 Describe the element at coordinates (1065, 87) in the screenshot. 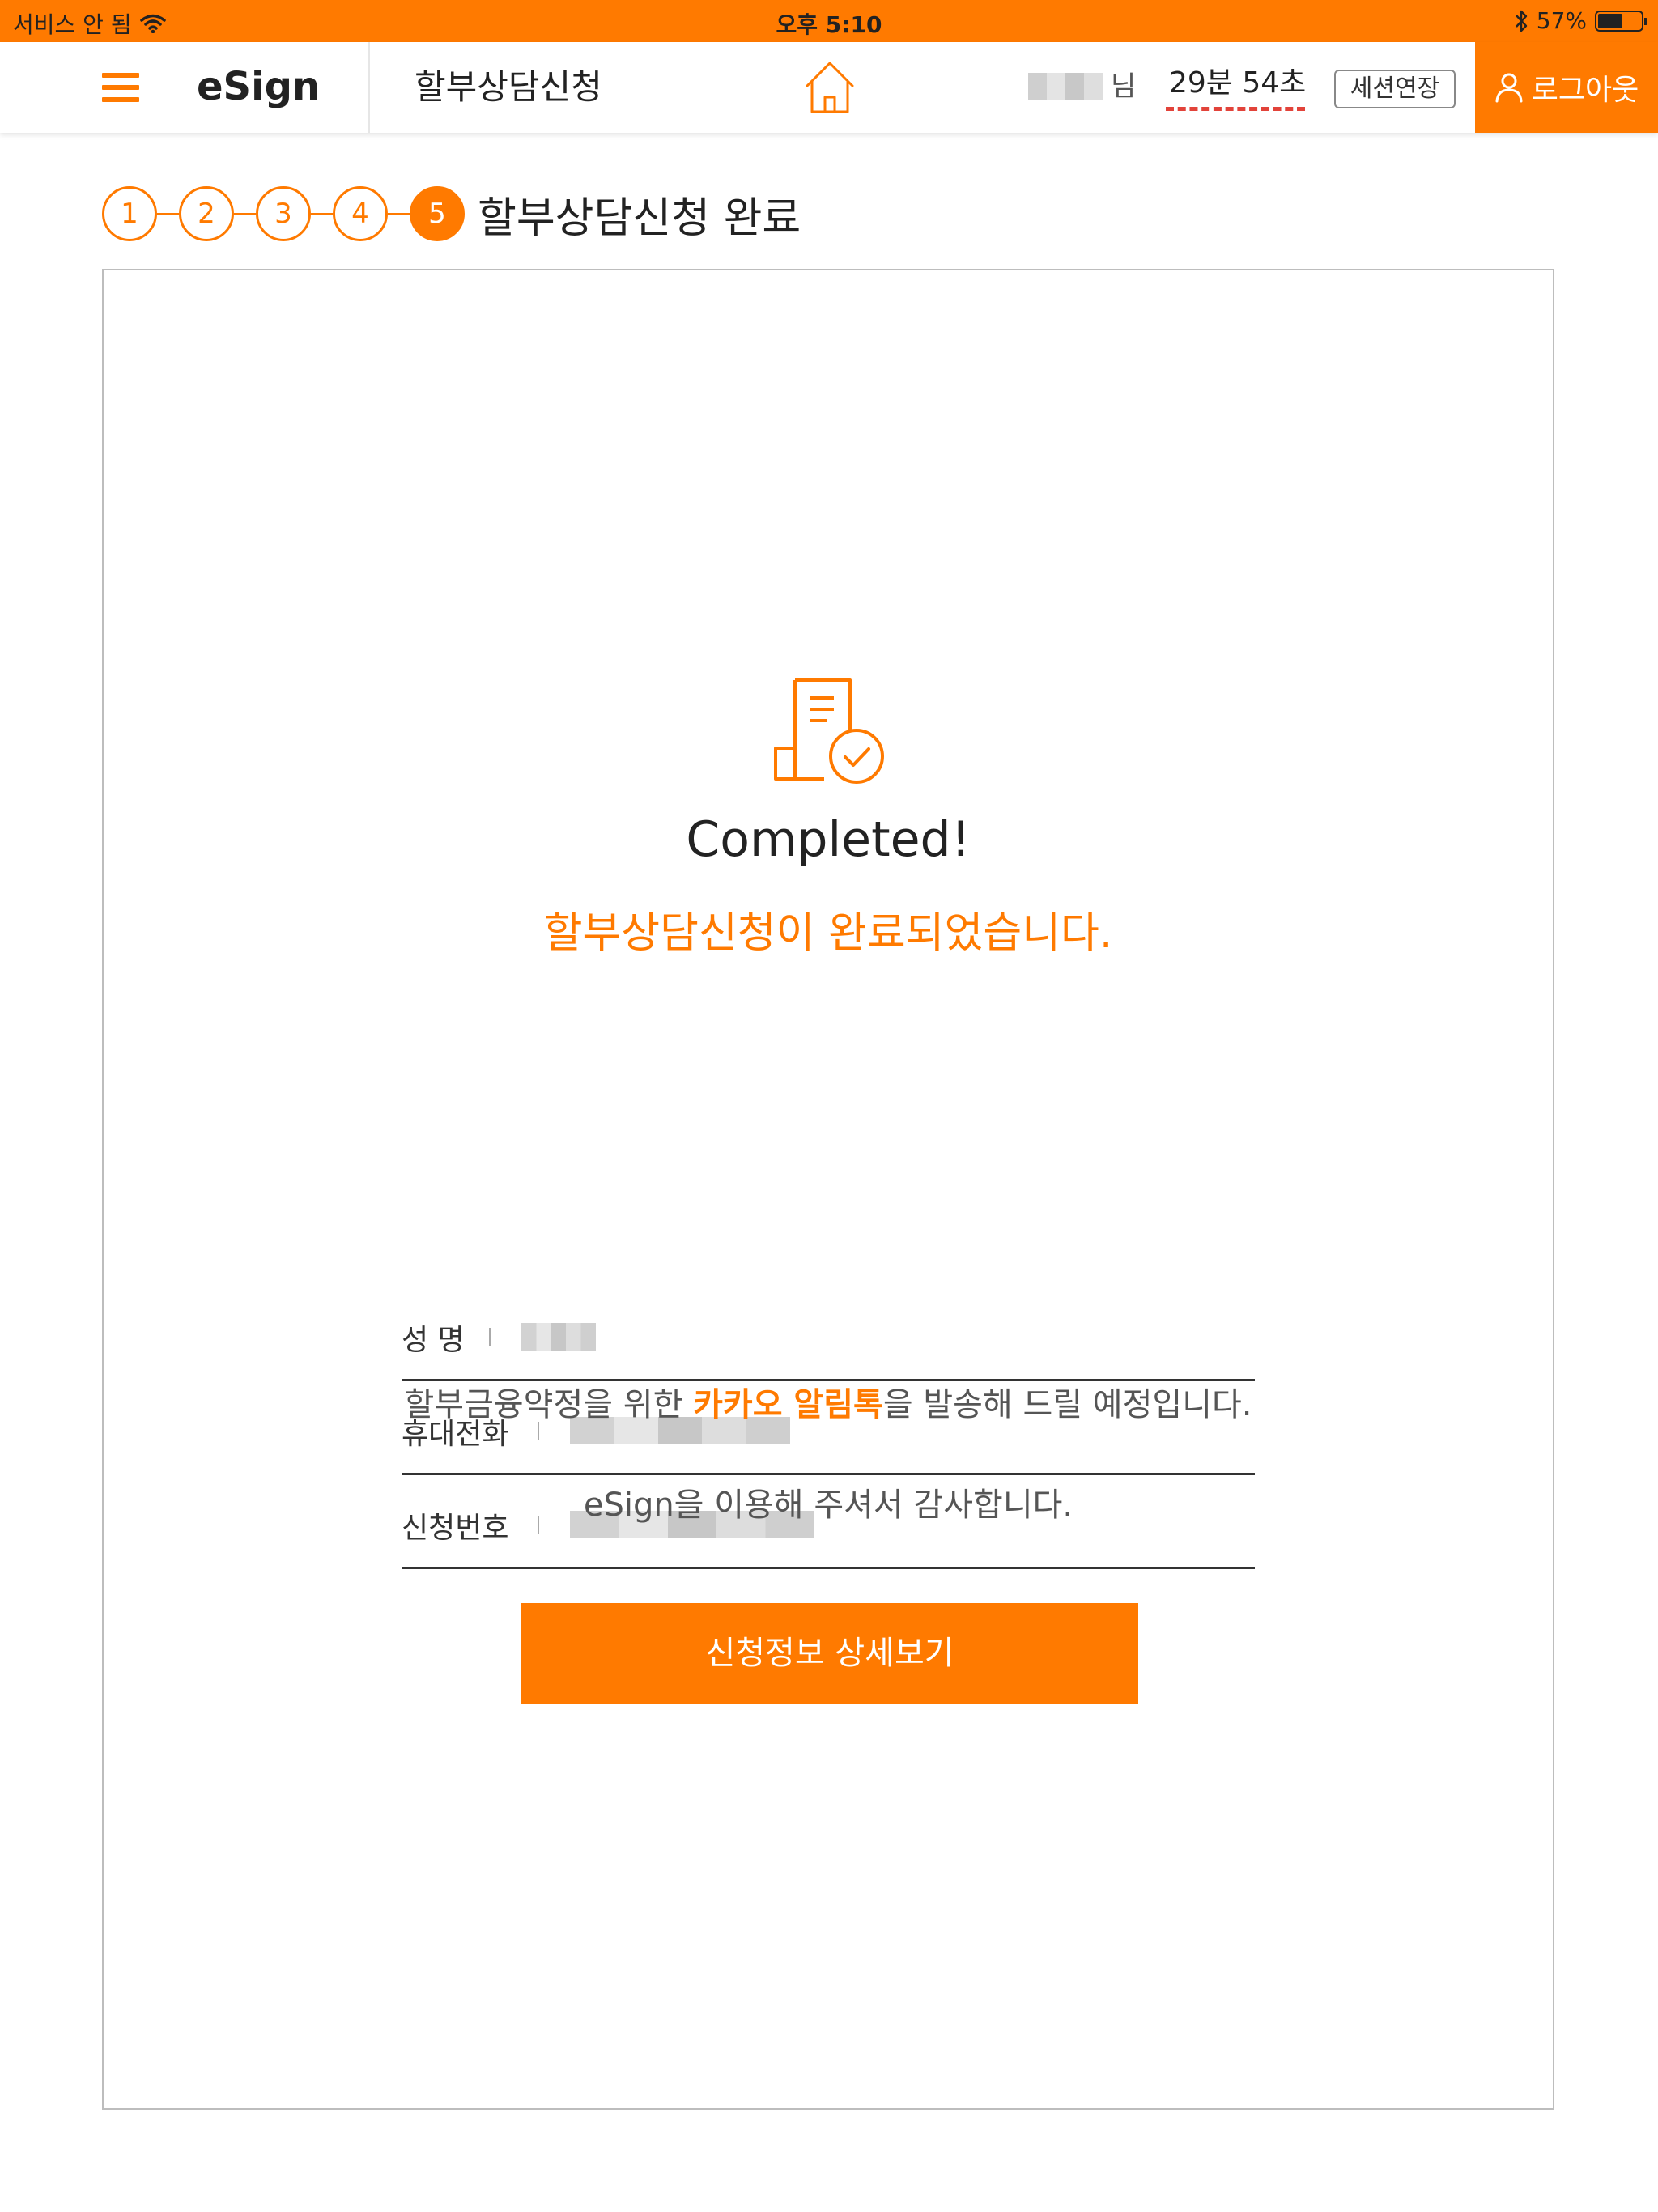

I see `user-name-masked` at that location.